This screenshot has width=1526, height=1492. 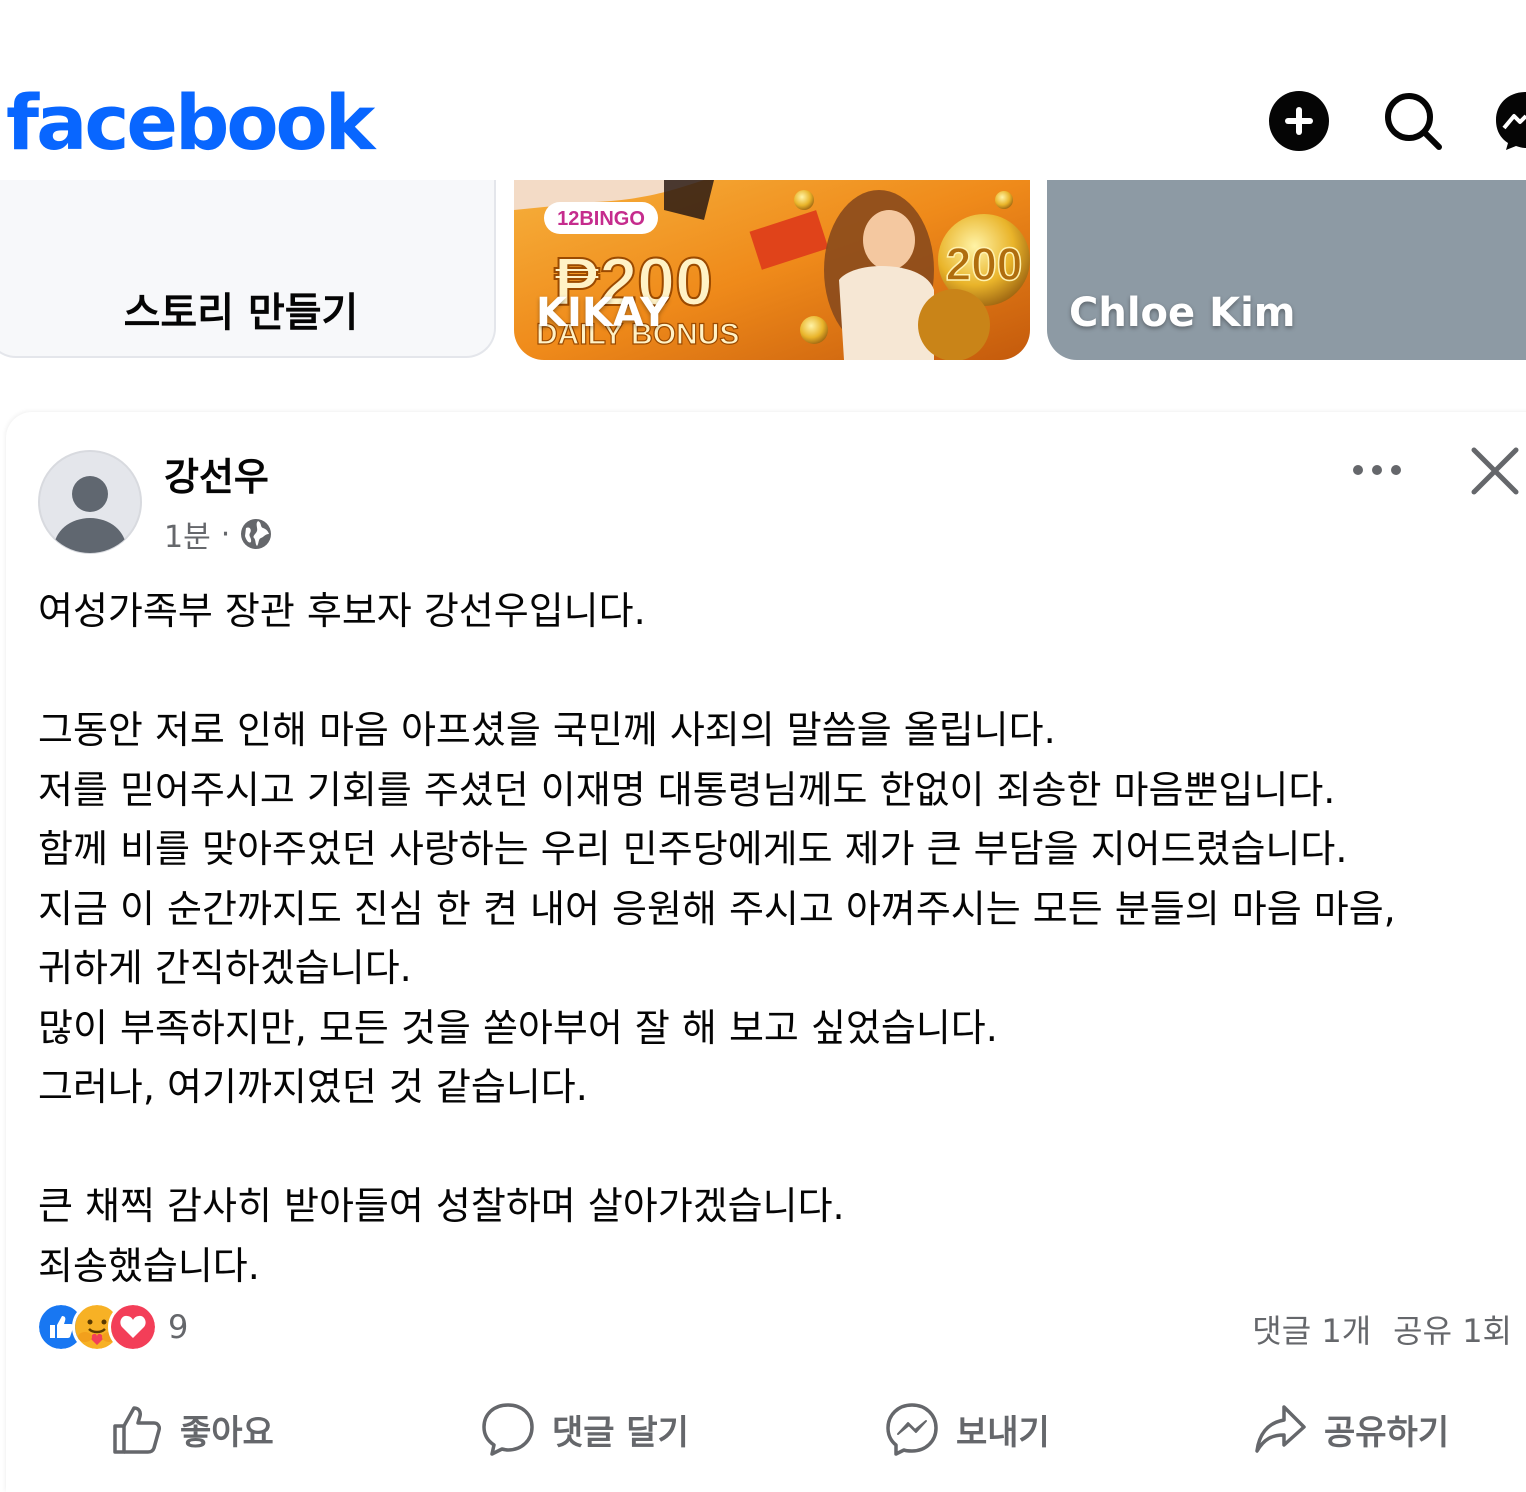 I want to click on messenger-send-icon, so click(x=912, y=1429).